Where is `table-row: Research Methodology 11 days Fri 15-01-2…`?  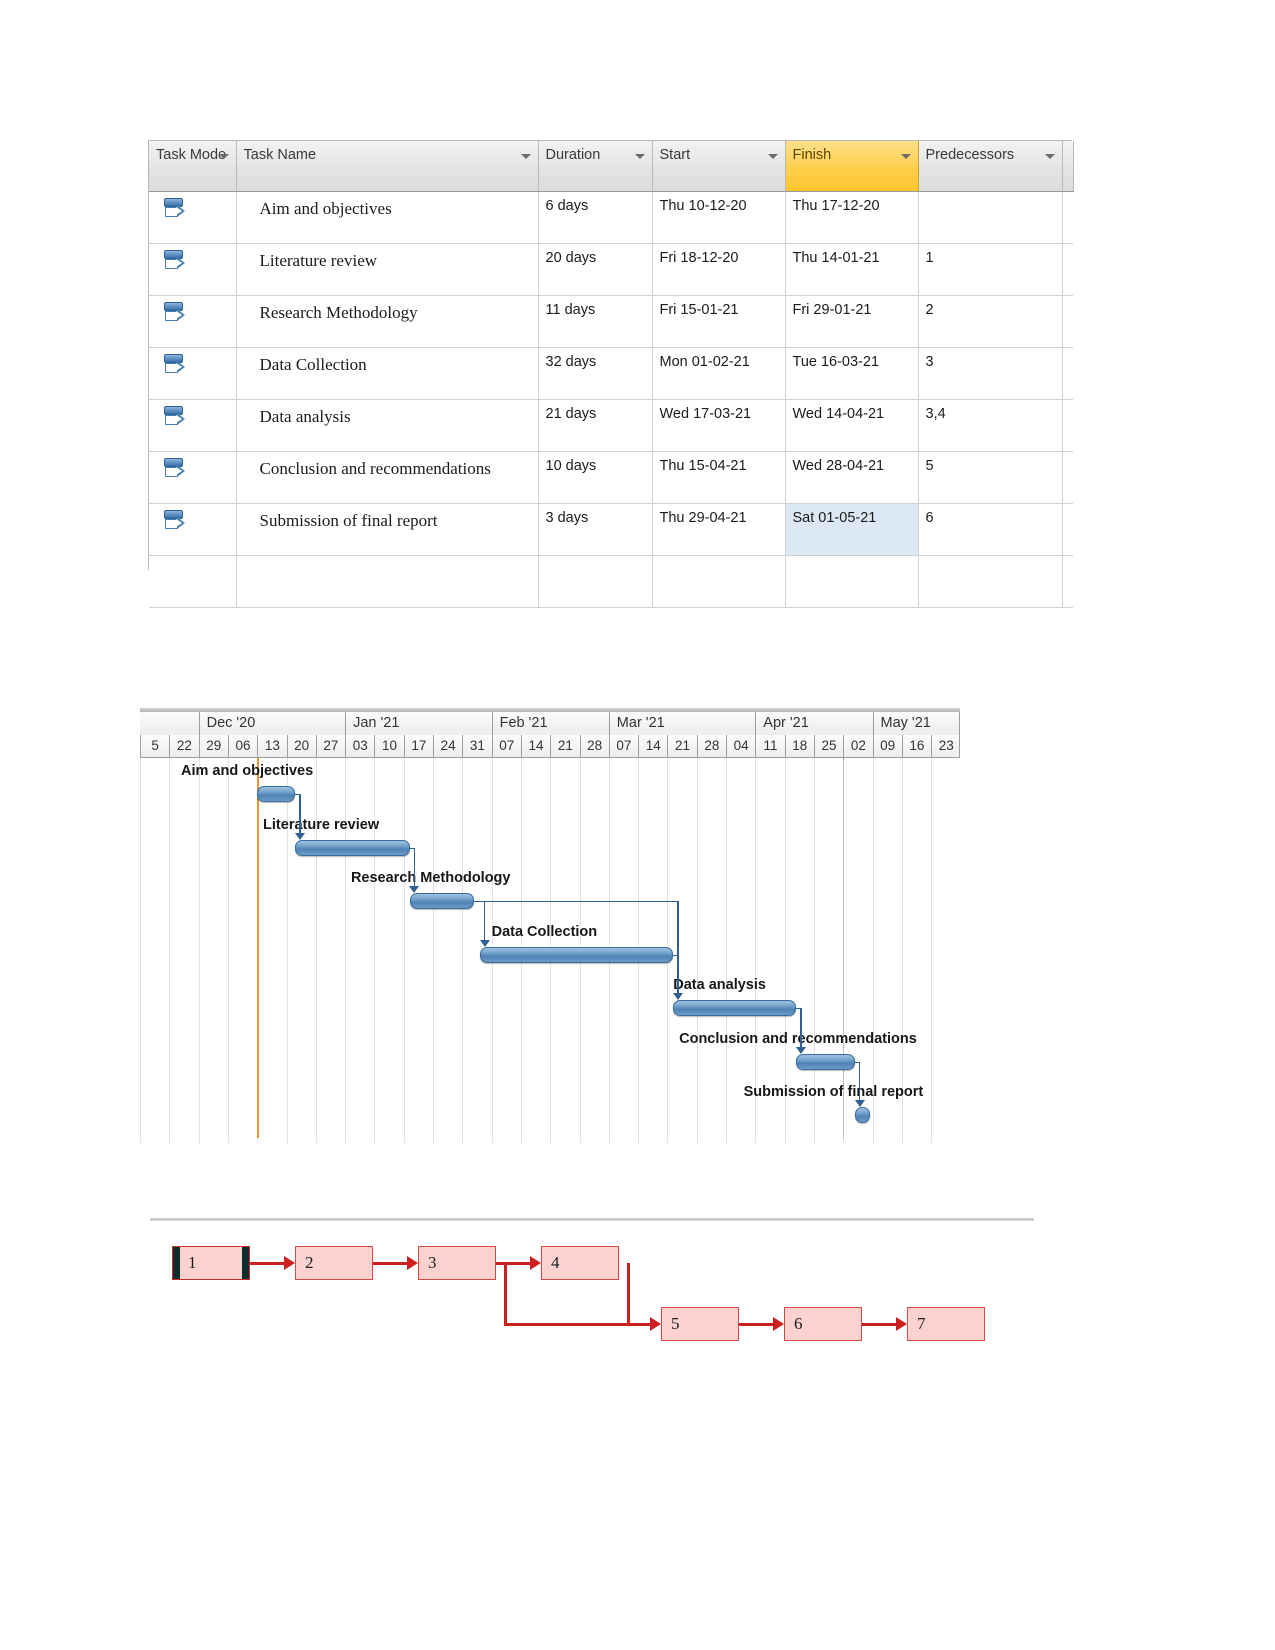 table-row: Research Methodology 11 days Fri 15-01-2… is located at coordinates (611, 321).